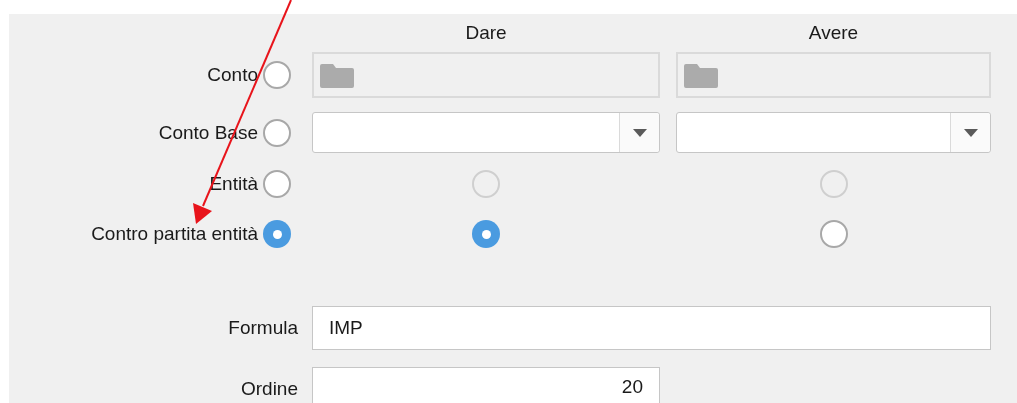 Image resolution: width=1017 pixels, height=403 pixels. Describe the element at coordinates (486, 385) in the screenshot. I see `input-field: 20` at that location.